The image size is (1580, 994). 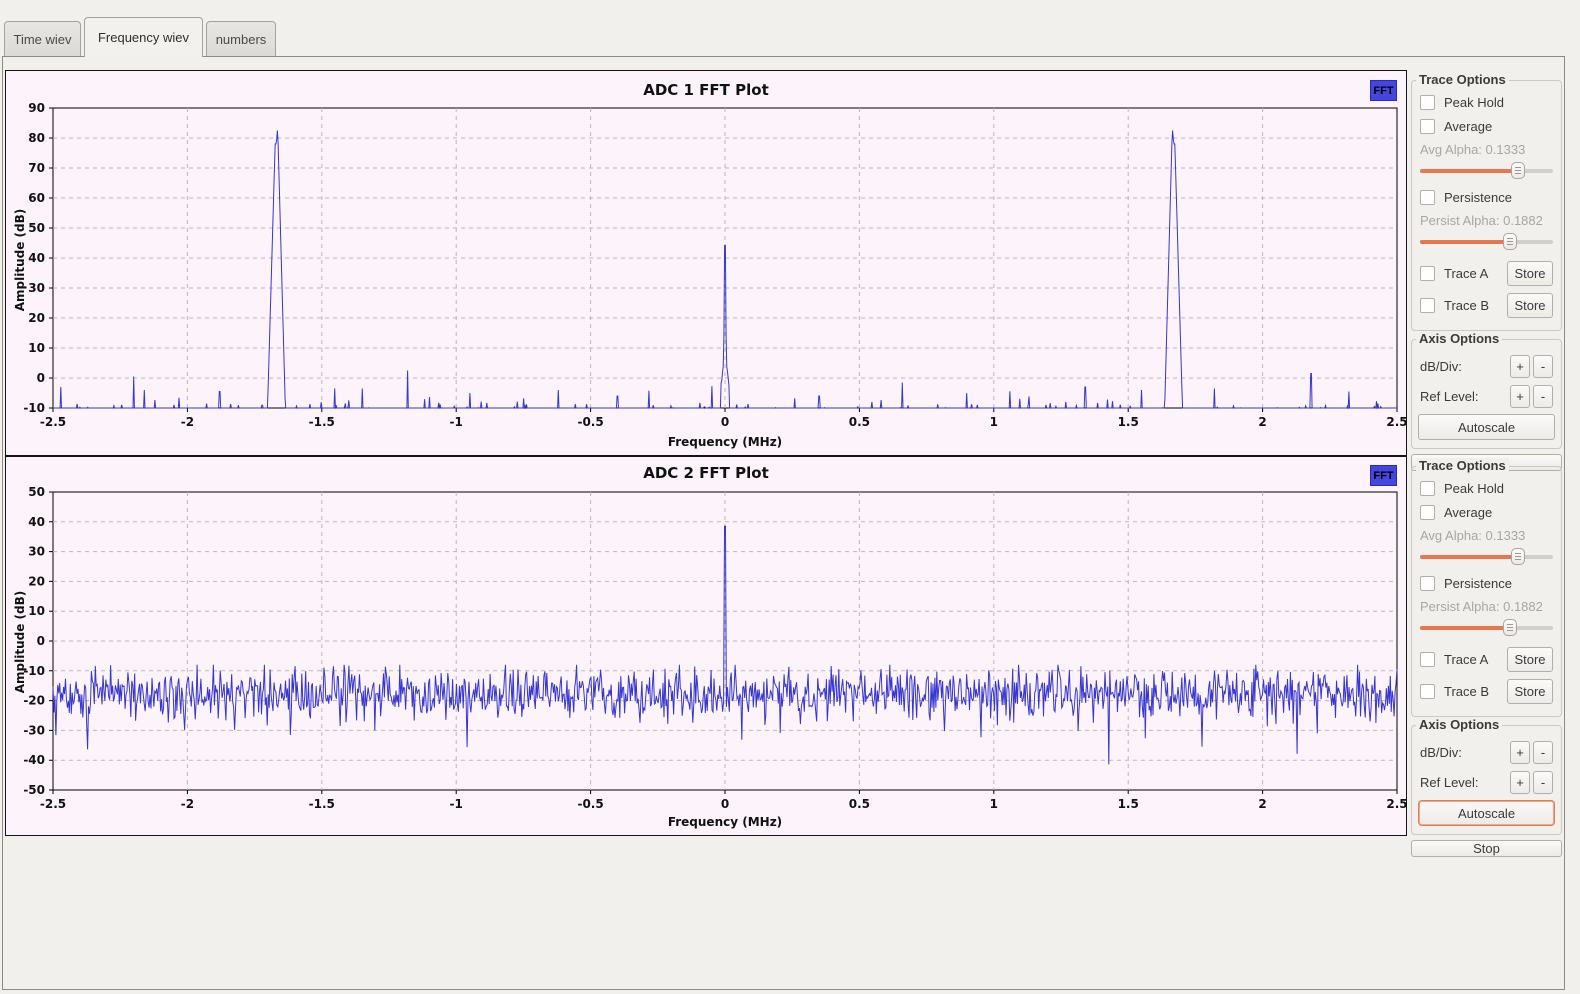 I want to click on tab-frequency-view: Frequency wiev, so click(x=143, y=37).